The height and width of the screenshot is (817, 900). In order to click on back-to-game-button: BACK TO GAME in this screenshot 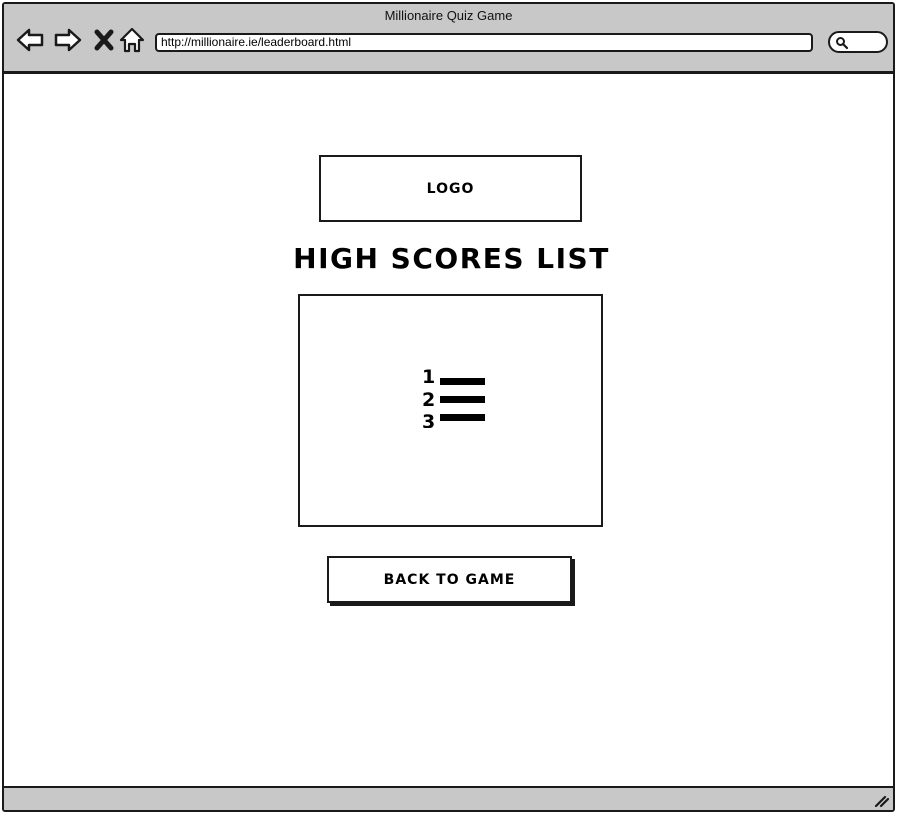, I will do `click(449, 579)`.